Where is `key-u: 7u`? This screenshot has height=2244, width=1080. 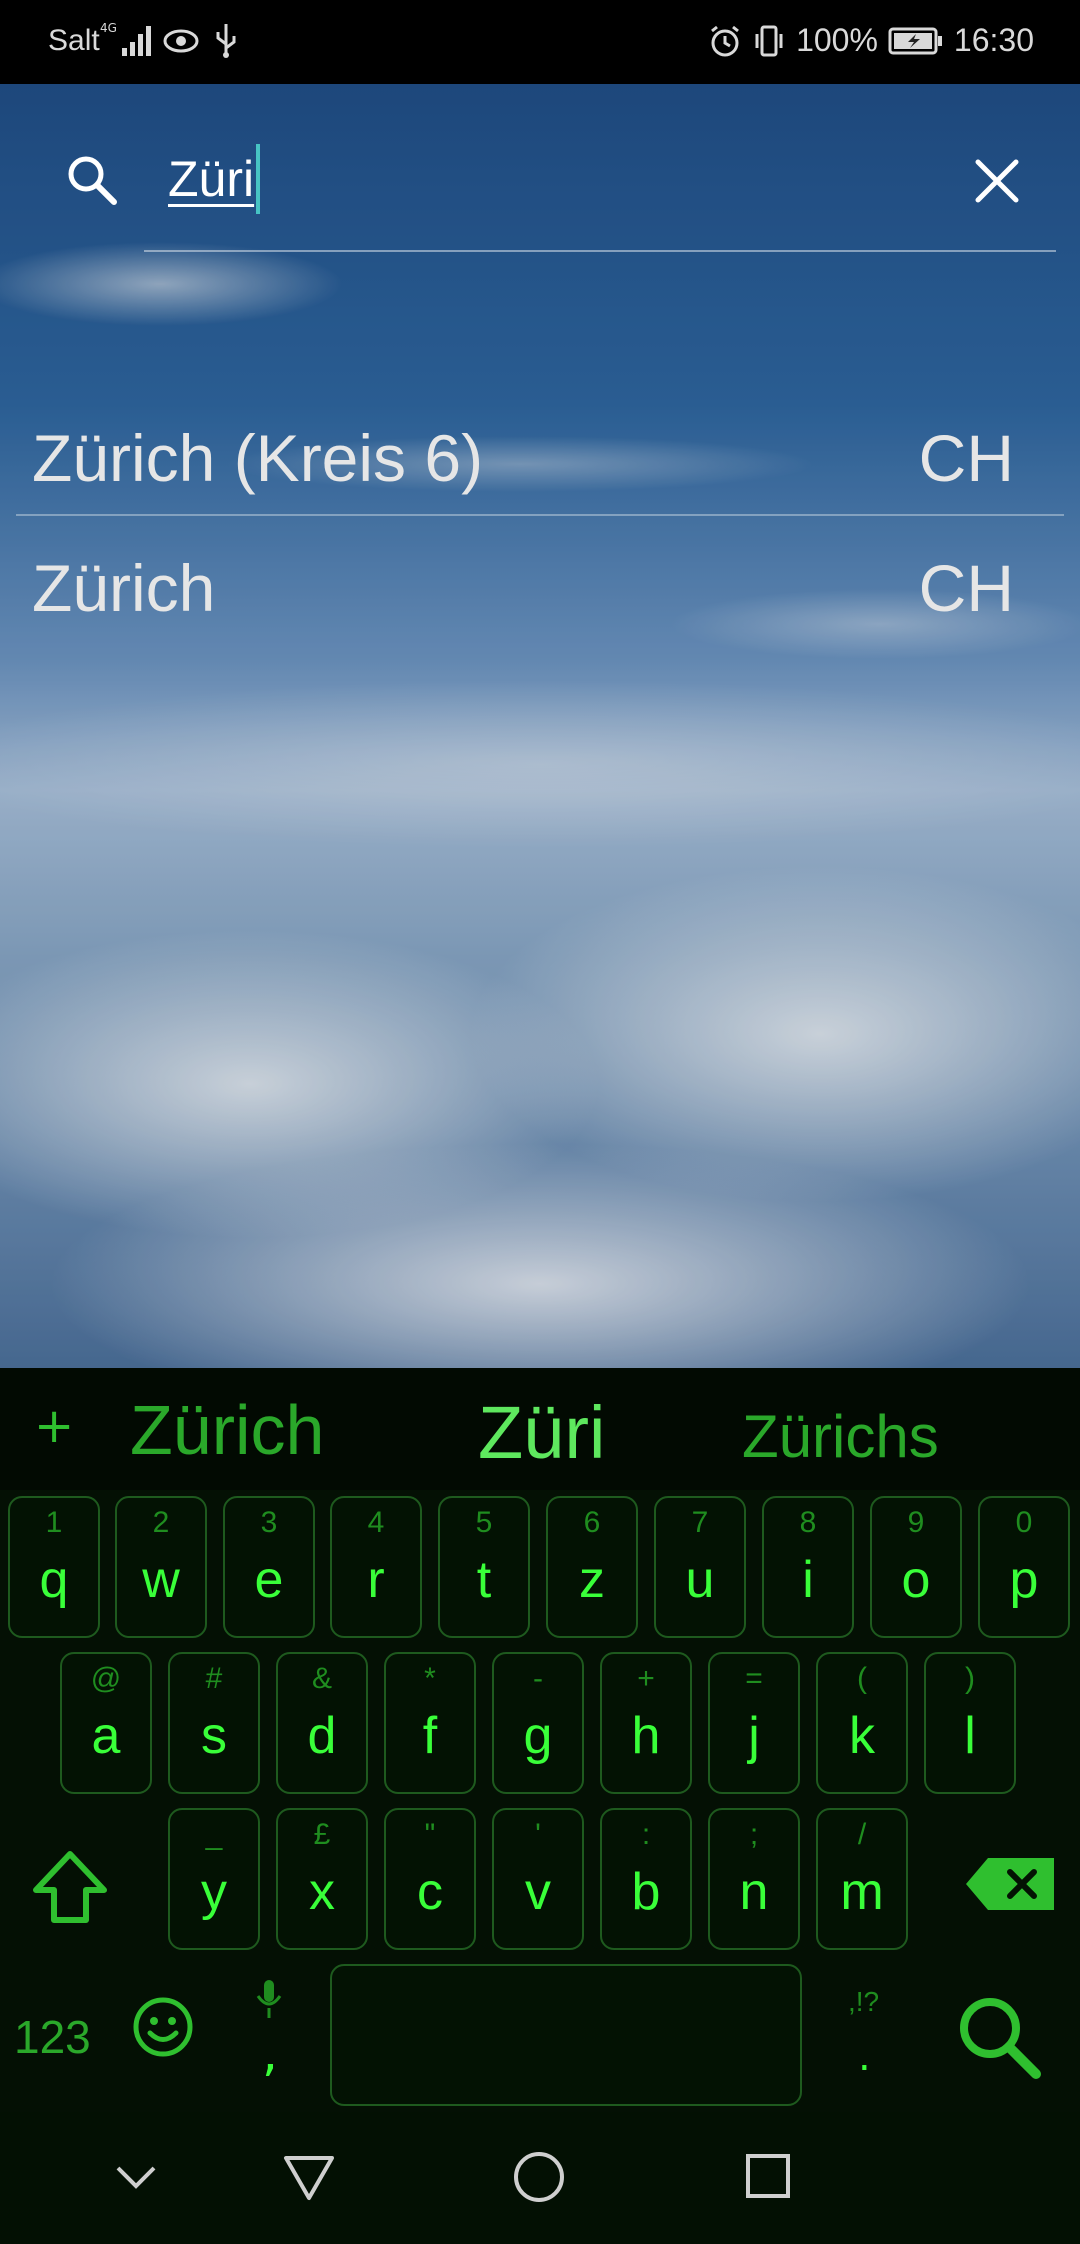 key-u: 7u is located at coordinates (700, 1567).